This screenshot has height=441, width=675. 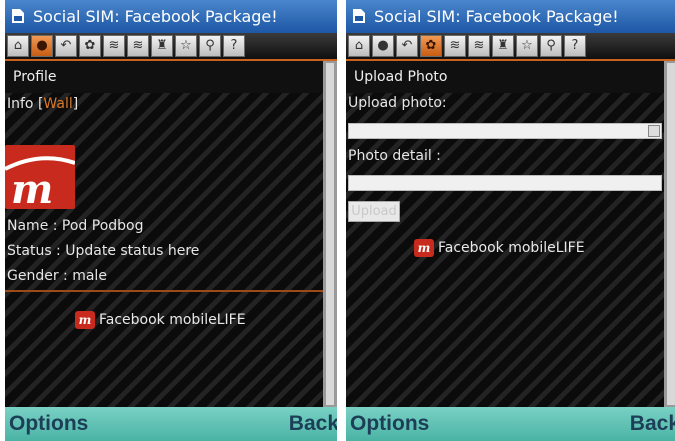 I want to click on avatar: m, so click(x=40, y=177).